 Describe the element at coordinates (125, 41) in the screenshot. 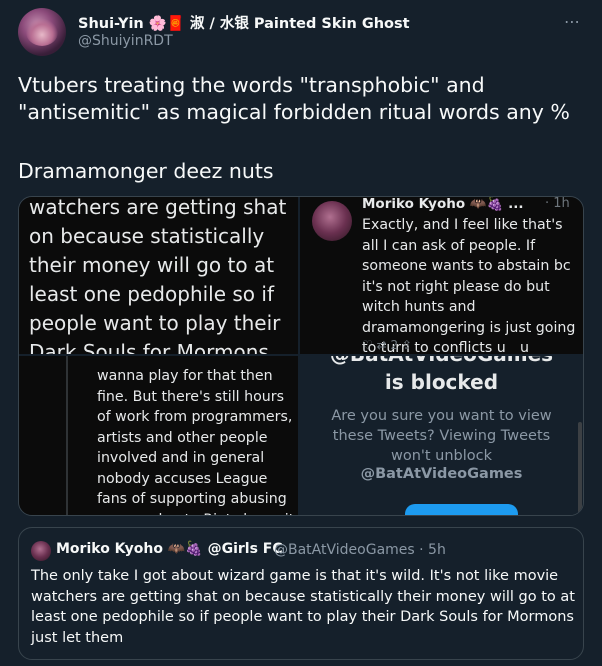

I see `user-handle: @ShuiyinRDT` at that location.